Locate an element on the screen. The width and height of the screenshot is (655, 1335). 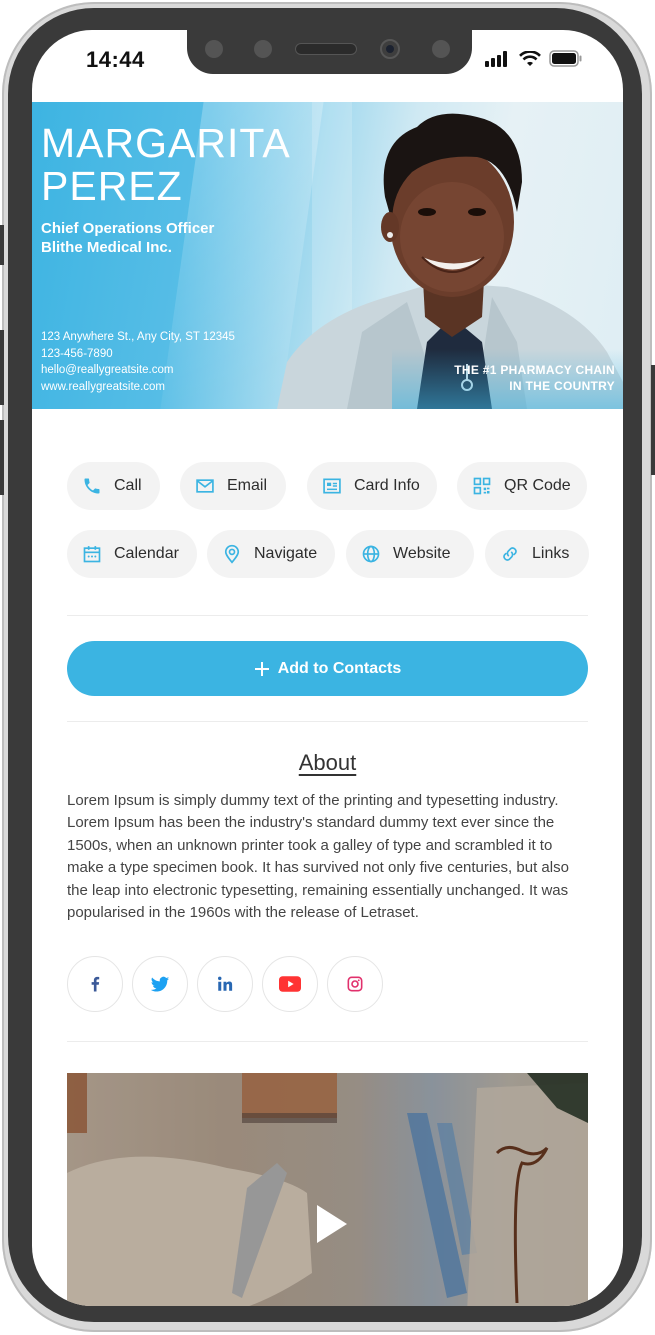
id-card-icon is located at coordinates (332, 486).